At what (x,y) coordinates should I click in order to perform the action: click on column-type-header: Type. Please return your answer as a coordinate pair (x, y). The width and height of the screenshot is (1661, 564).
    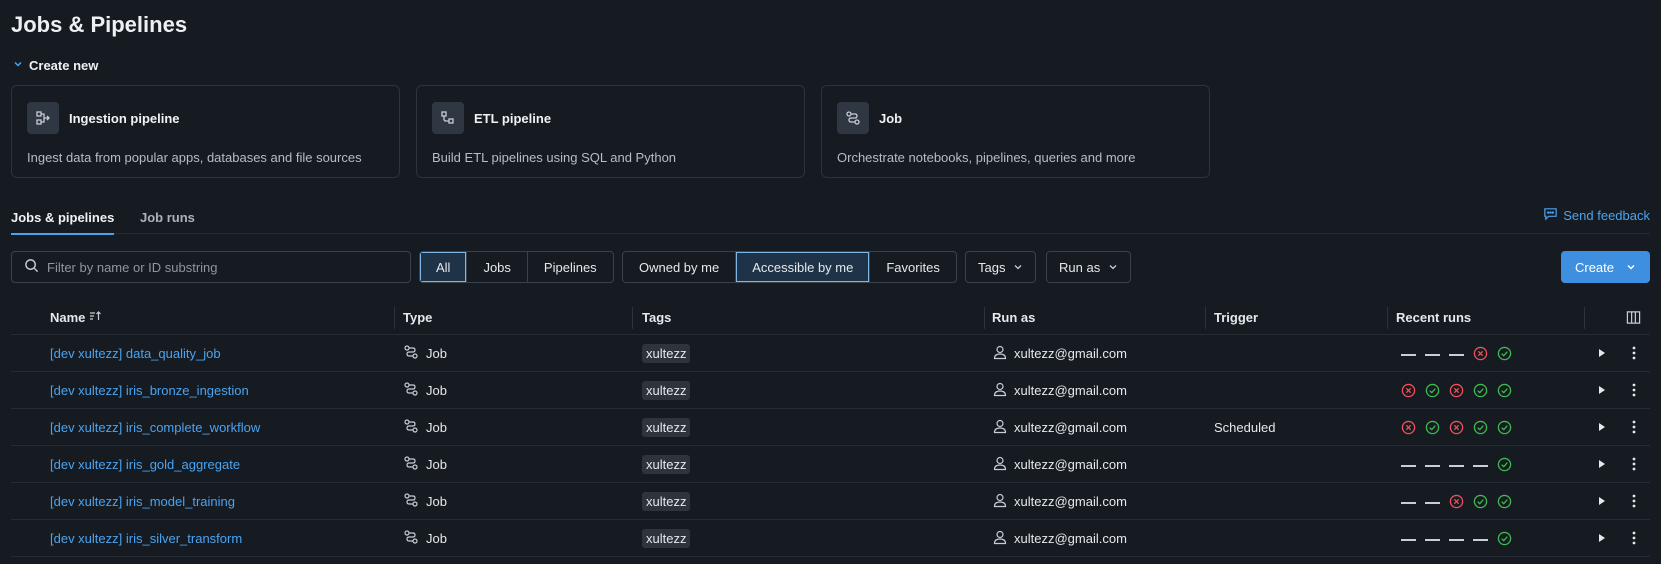
    Looking at the image, I should click on (417, 317).